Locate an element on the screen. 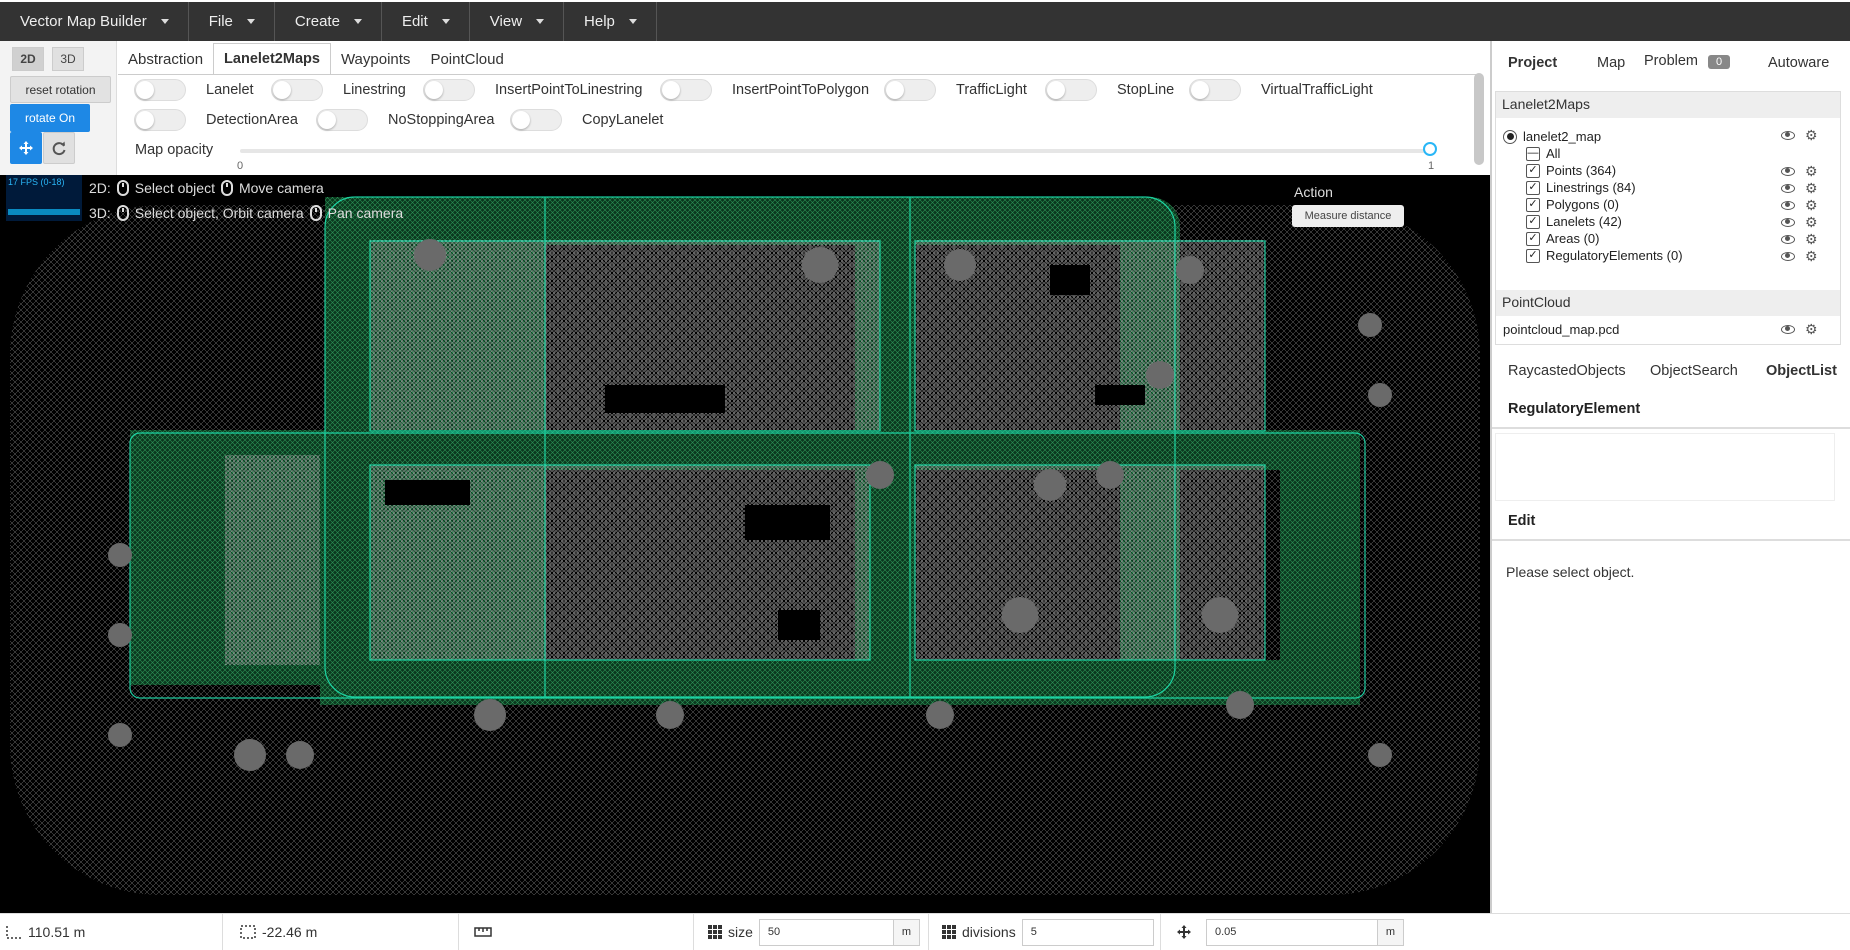  ruler-tool is located at coordinates (483, 932).